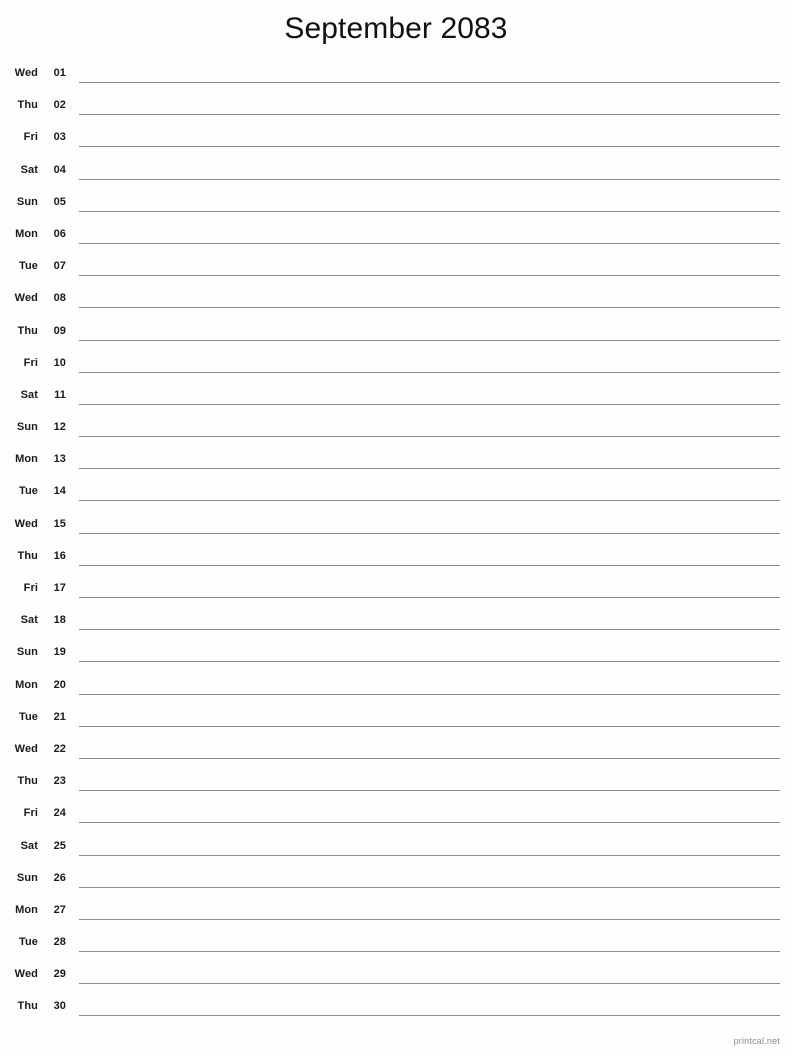 Image resolution: width=792 pixels, height=1056 pixels. Describe the element at coordinates (59, 330) in the screenshot. I see `day-number-label: 09` at that location.